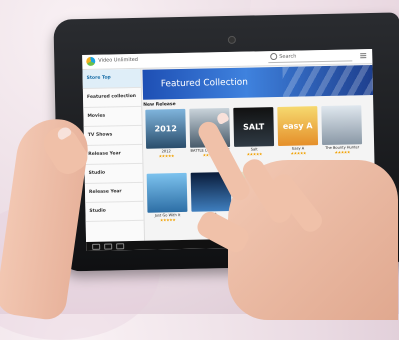  I want to click on banner-title: Featured Collection, so click(204, 83).